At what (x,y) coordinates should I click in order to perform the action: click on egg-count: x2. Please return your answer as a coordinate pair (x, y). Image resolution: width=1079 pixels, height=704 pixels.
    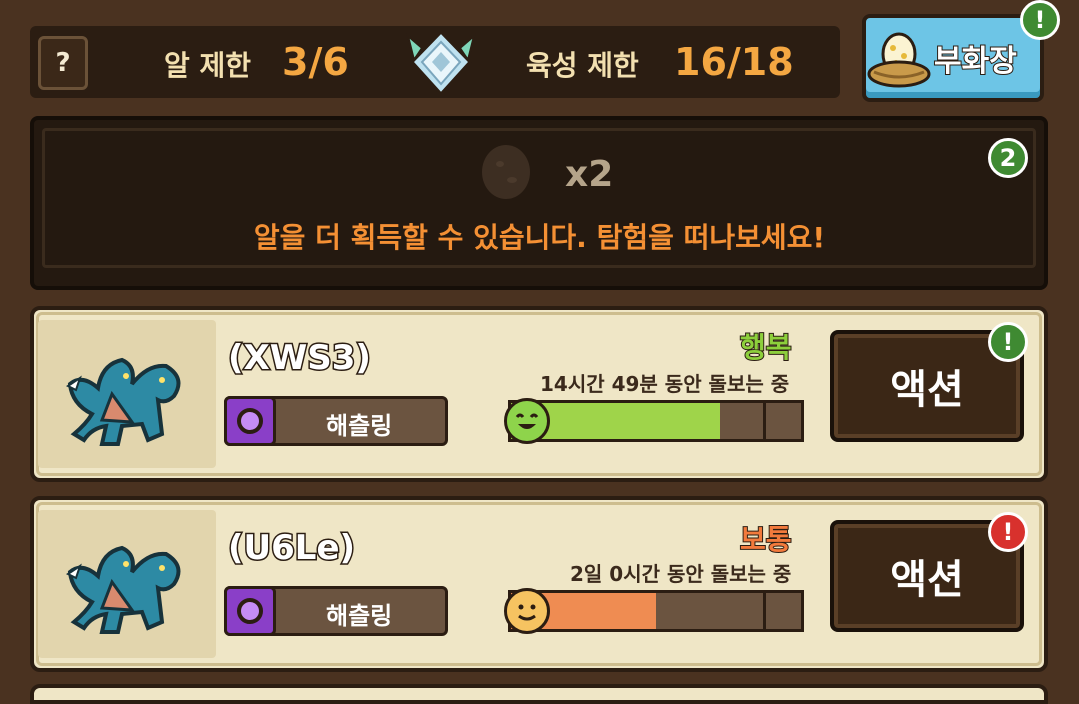
    Looking at the image, I should click on (589, 174).